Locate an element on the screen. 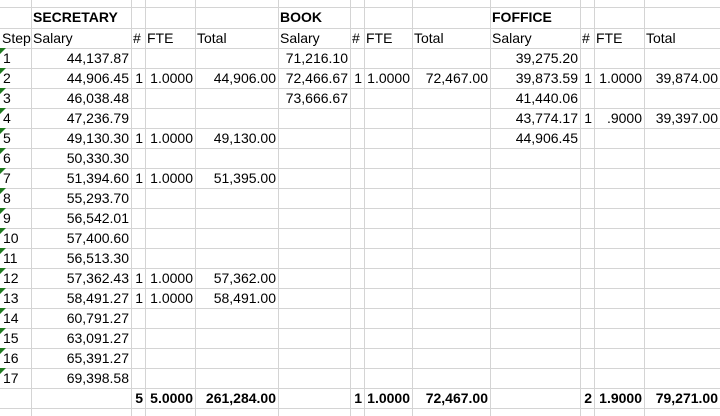 The image size is (720, 416). step-cell: 5 is located at coordinates (15, 138).